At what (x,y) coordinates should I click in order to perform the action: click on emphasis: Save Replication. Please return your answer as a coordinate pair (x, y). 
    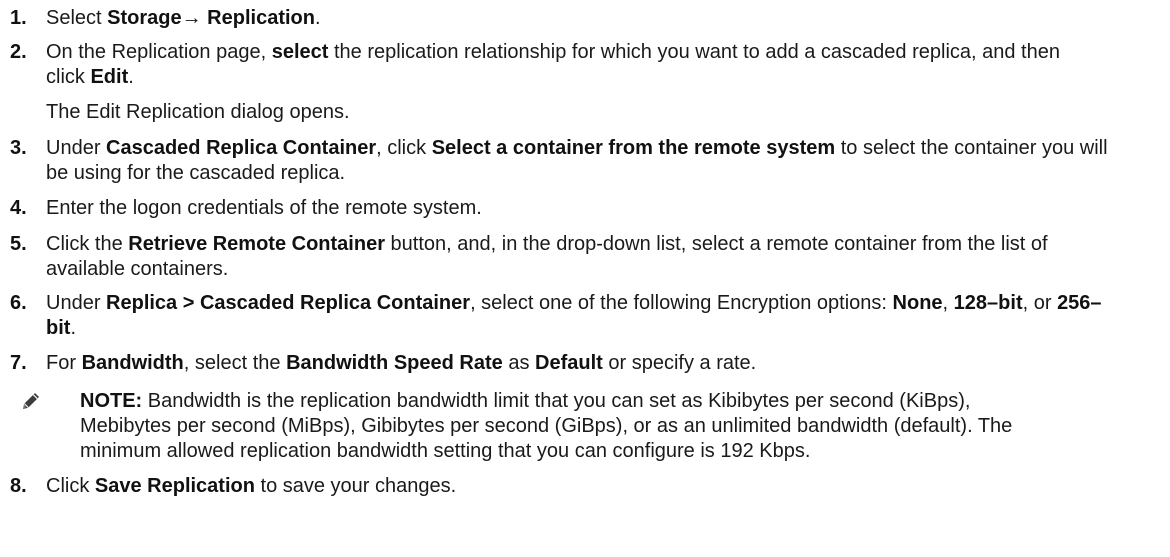
    Looking at the image, I should click on (174, 486).